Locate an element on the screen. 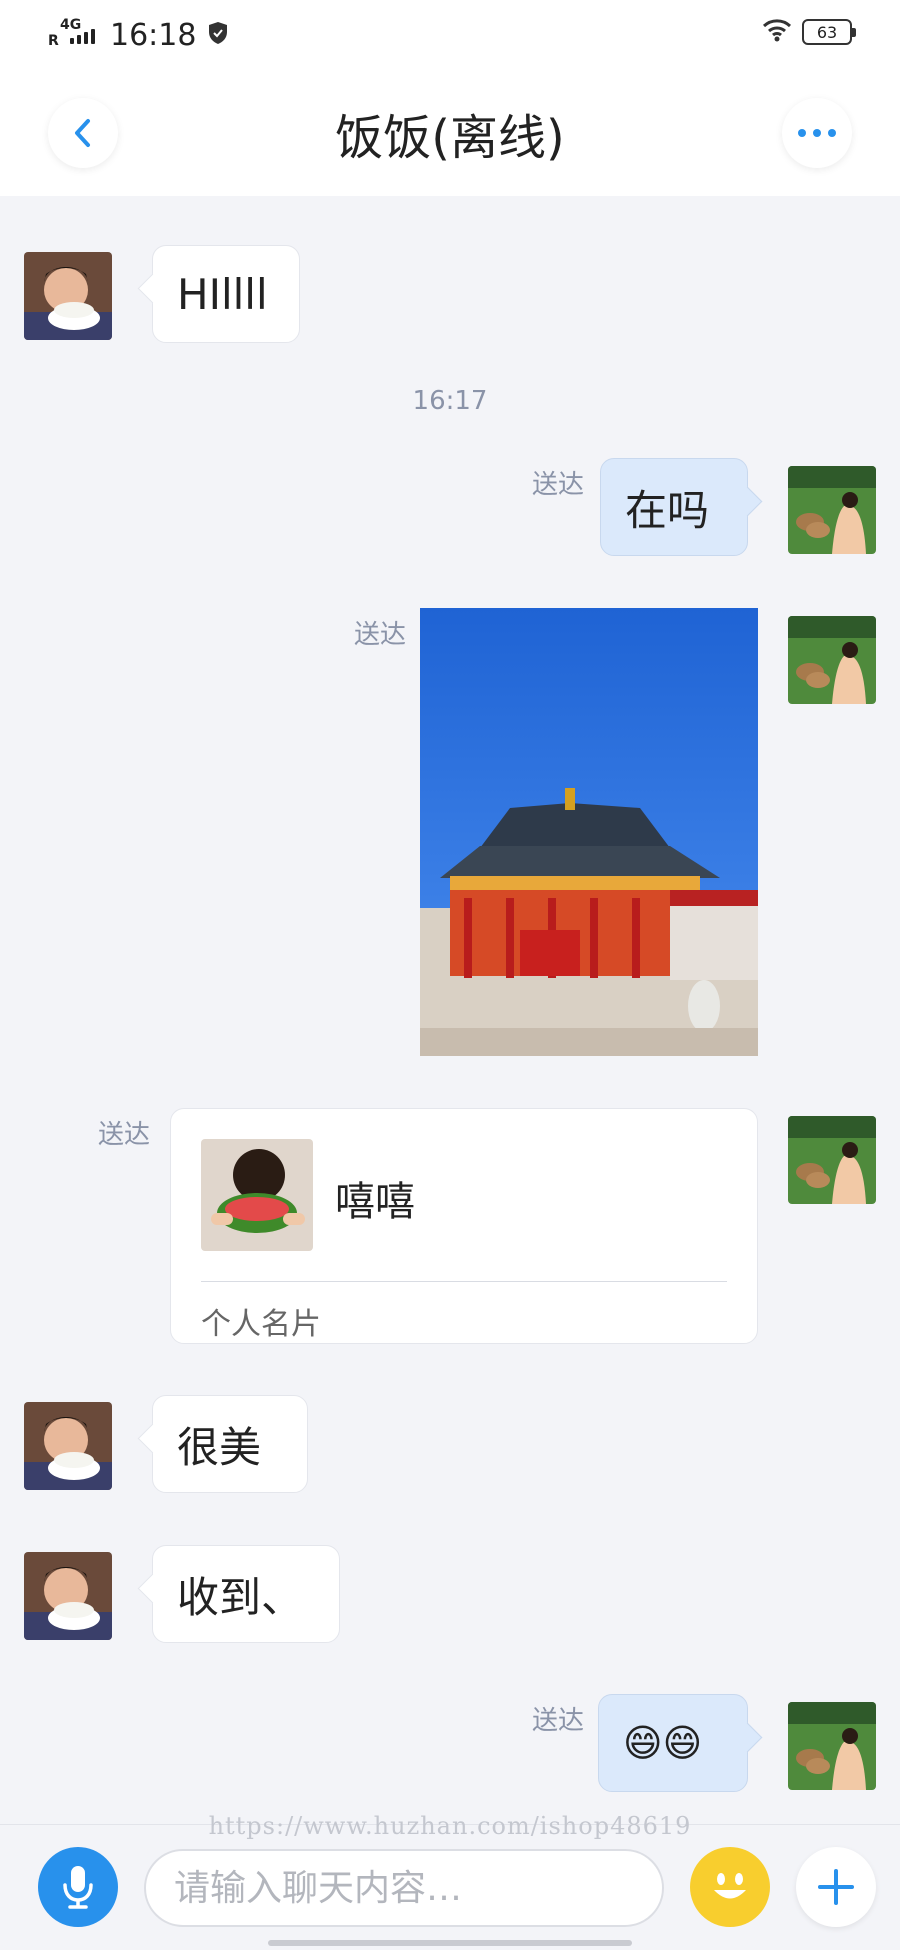 The height and width of the screenshot is (1950, 900). message-bubble-incoming: 收到、 is located at coordinates (246, 1594).